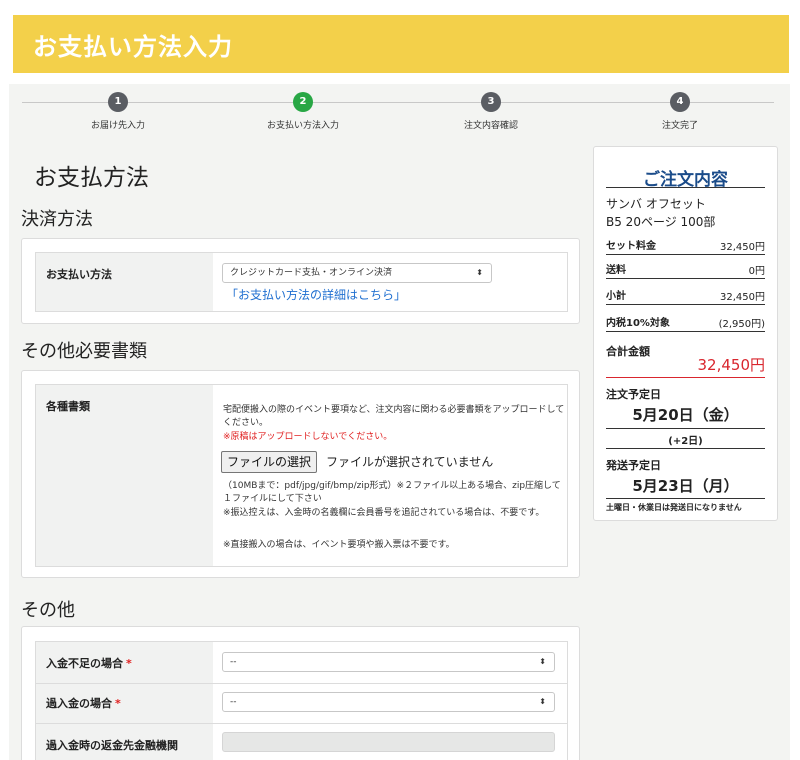 This screenshot has width=800, height=760. Describe the element at coordinates (57, 219) in the screenshot. I see `payment-section-title: 決済方法` at that location.